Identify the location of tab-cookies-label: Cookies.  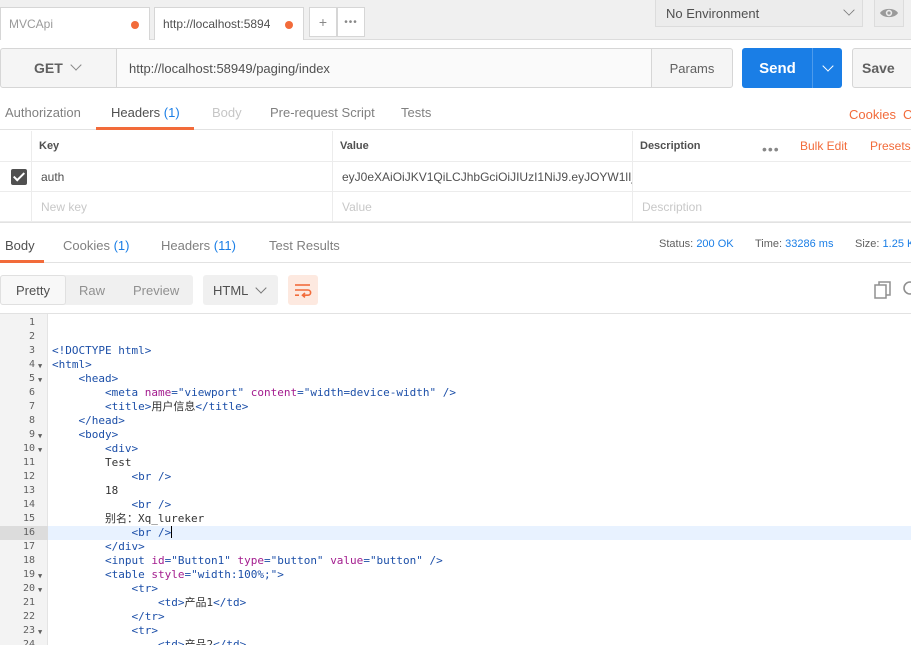
(86, 245).